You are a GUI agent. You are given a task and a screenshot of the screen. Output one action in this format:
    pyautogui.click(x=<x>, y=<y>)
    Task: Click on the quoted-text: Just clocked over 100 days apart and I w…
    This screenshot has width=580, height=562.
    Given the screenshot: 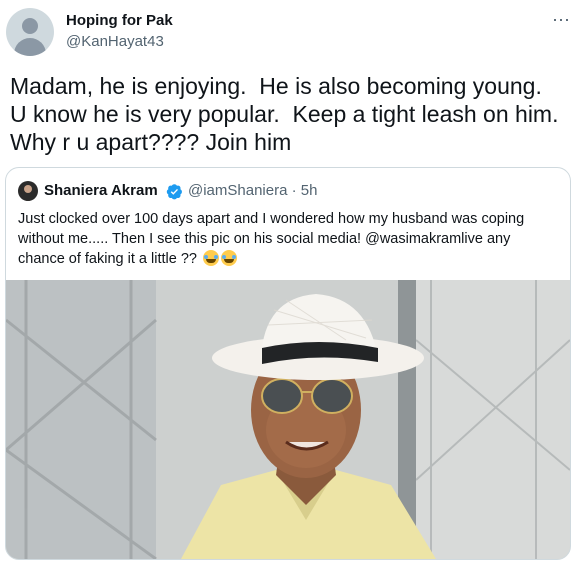 What is the action you would take?
    pyautogui.click(x=289, y=239)
    